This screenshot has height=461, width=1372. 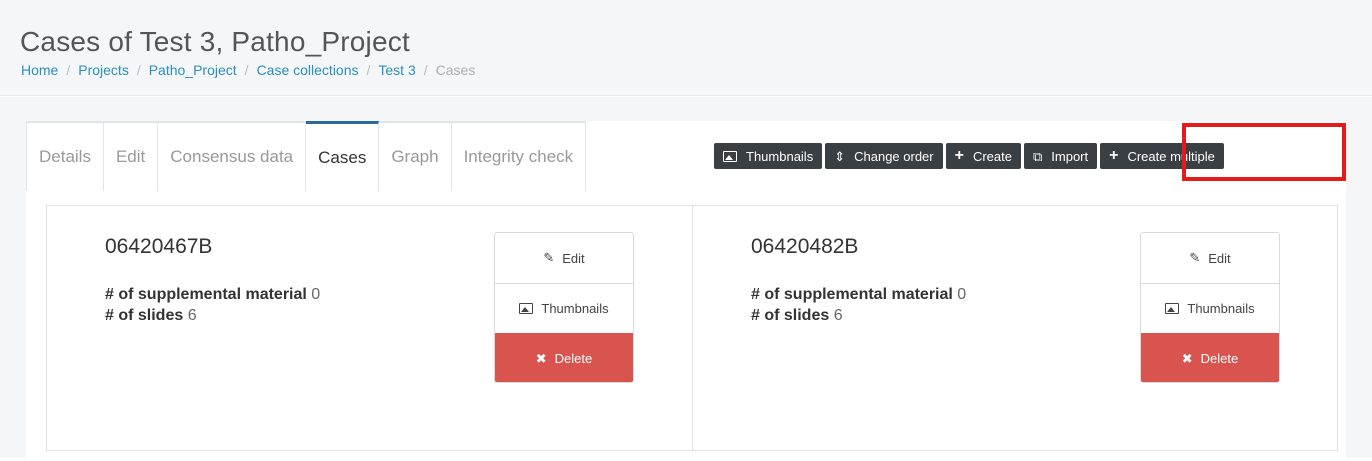 I want to click on change-order-button-label: Change order, so click(x=894, y=156).